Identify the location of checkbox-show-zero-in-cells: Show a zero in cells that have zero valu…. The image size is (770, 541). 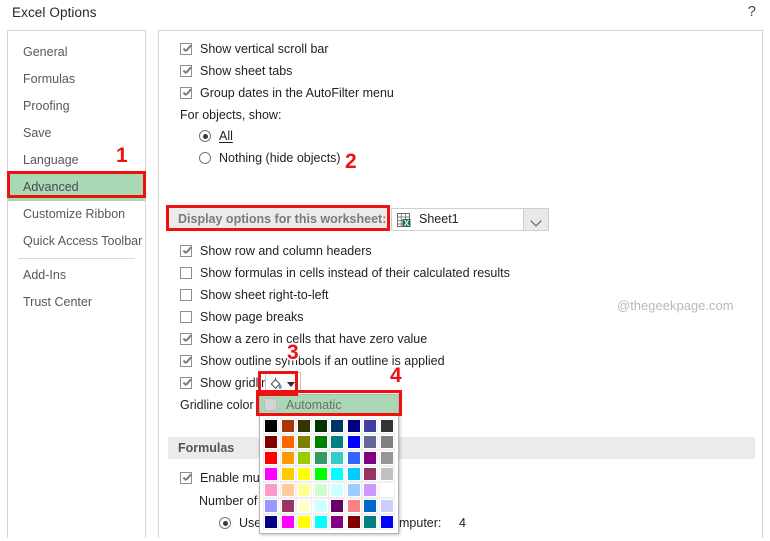
(303, 339).